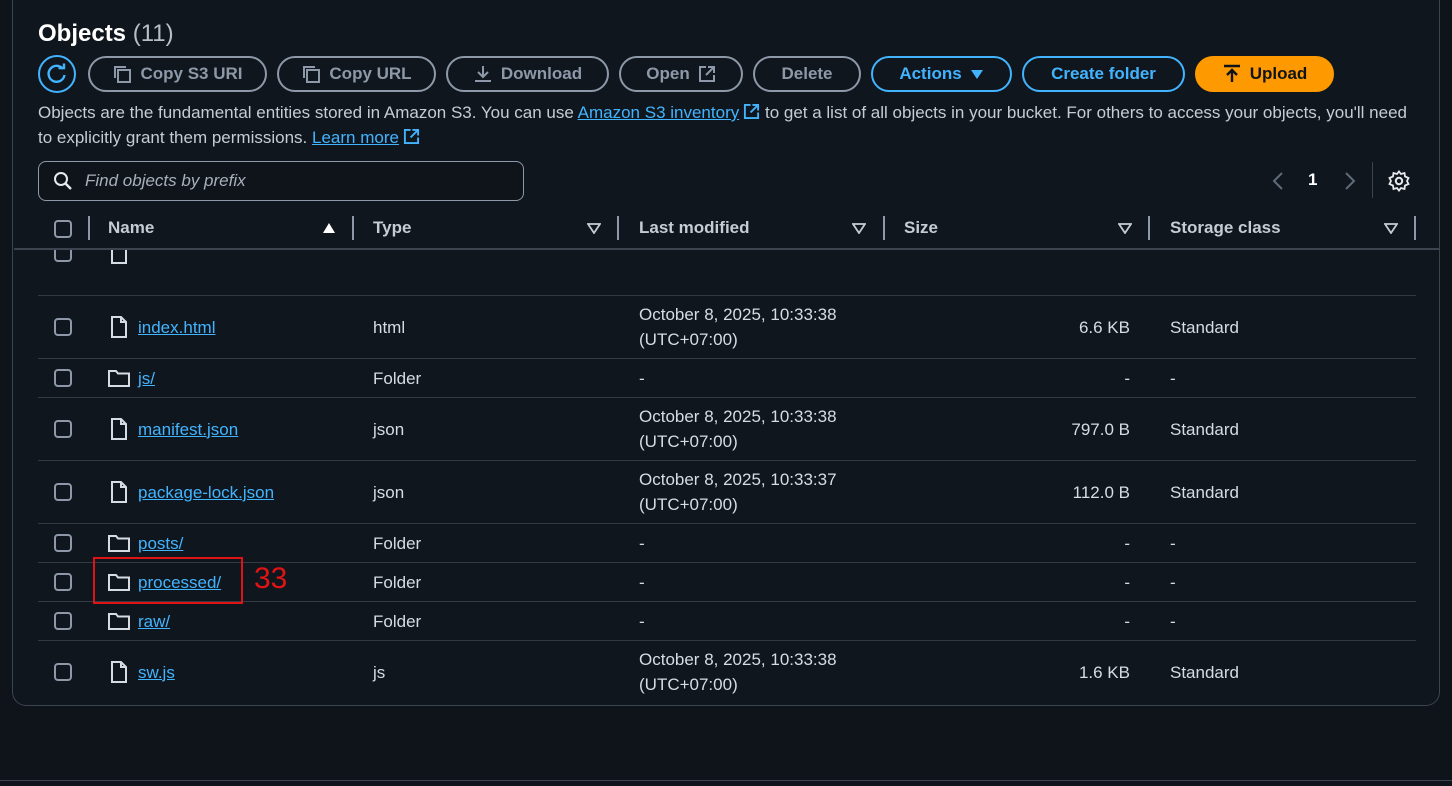  Describe the element at coordinates (1399, 181) in the screenshot. I see `settings-gear-icon` at that location.